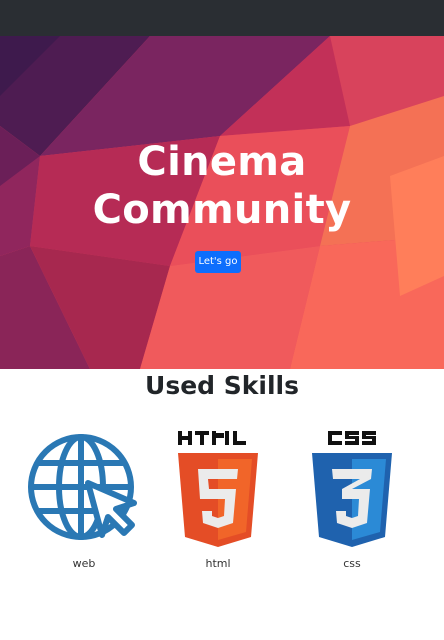 The width and height of the screenshot is (444, 640). I want to click on hero-title-line2: Community, so click(222, 210).